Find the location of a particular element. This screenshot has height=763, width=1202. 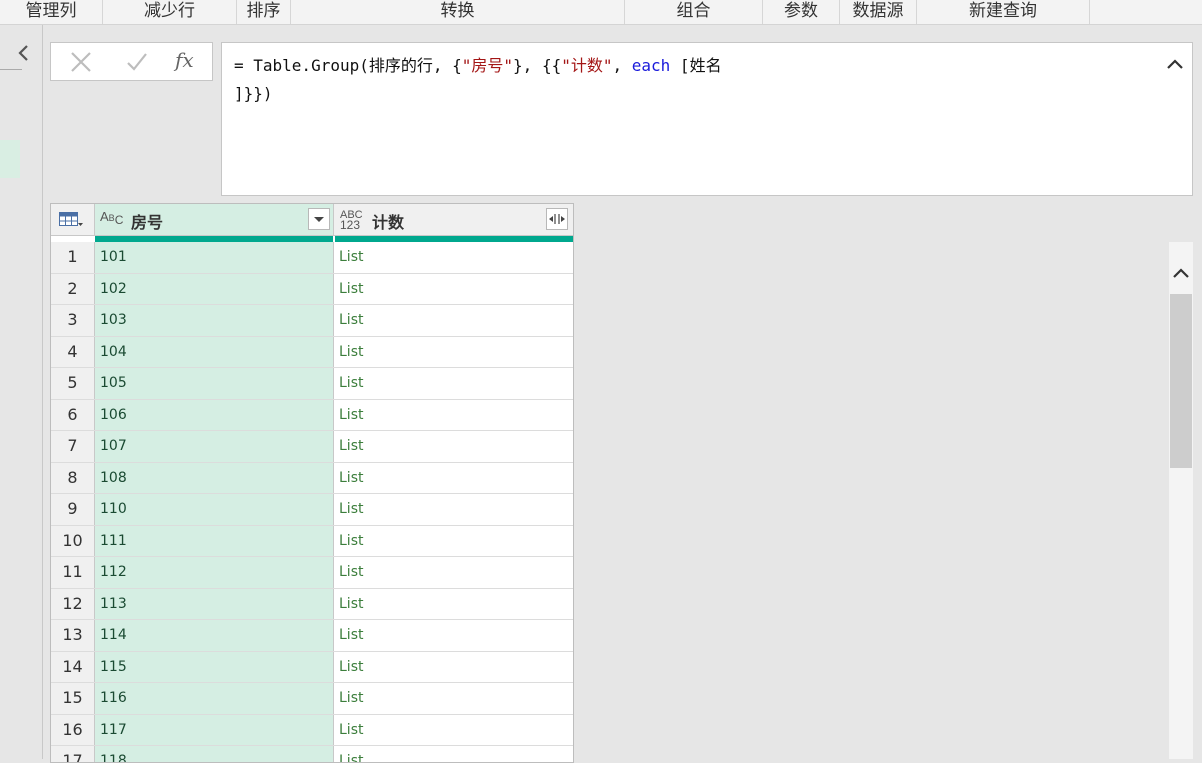

filter-dropdown-icon is located at coordinates (319, 219).